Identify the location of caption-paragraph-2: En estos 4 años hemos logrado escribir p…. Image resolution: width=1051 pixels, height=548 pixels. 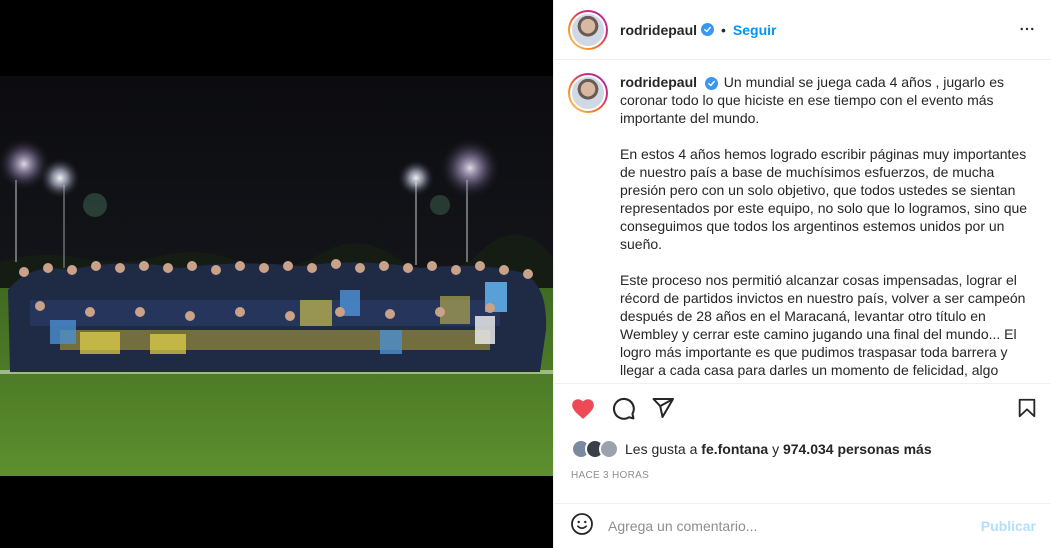
(824, 199).